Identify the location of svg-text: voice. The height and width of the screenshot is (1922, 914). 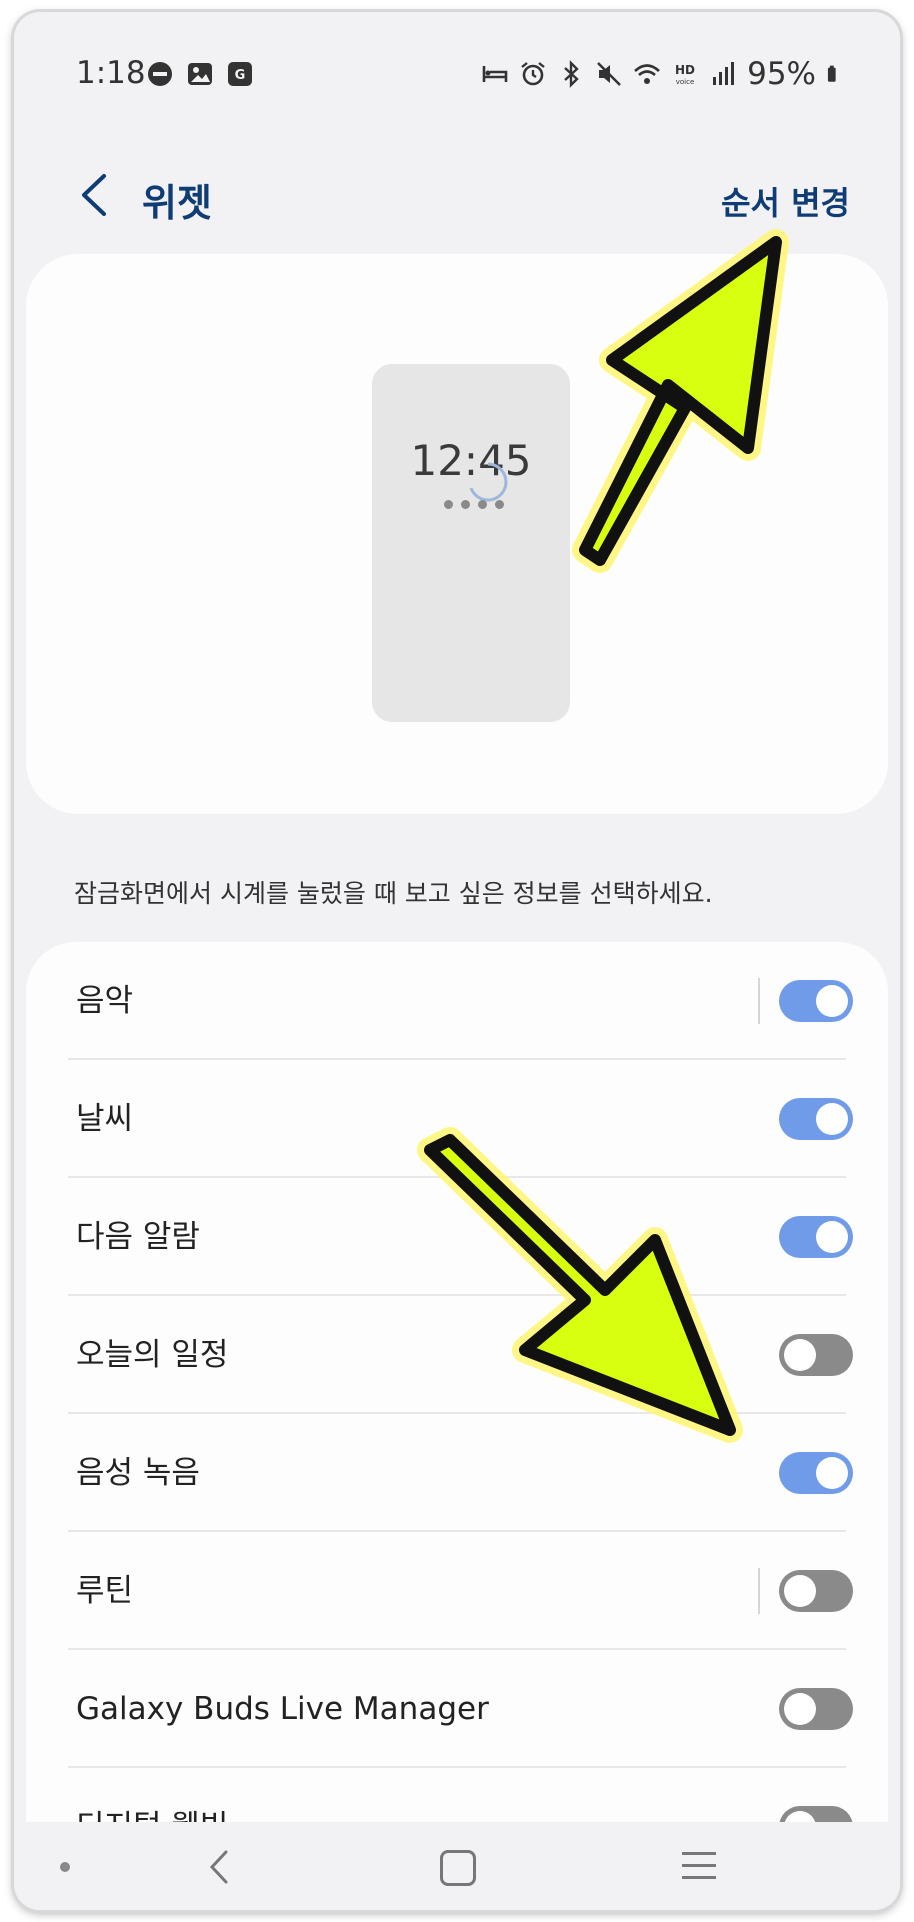
(685, 82).